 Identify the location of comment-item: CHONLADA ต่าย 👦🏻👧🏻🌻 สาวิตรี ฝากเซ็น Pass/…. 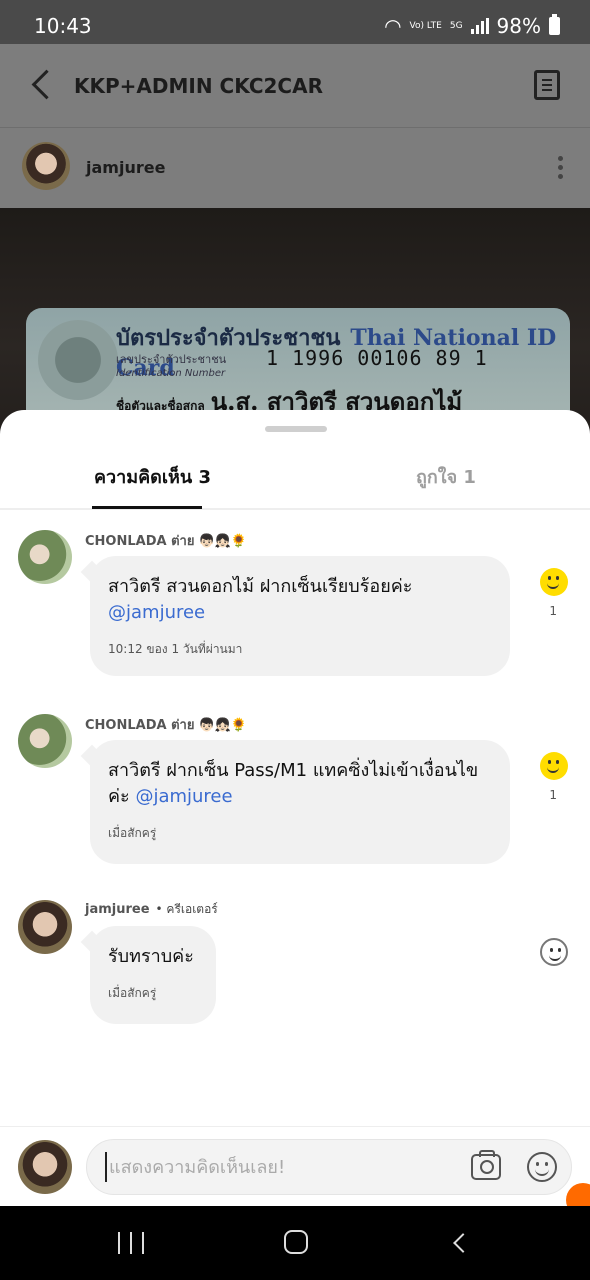
(295, 794).